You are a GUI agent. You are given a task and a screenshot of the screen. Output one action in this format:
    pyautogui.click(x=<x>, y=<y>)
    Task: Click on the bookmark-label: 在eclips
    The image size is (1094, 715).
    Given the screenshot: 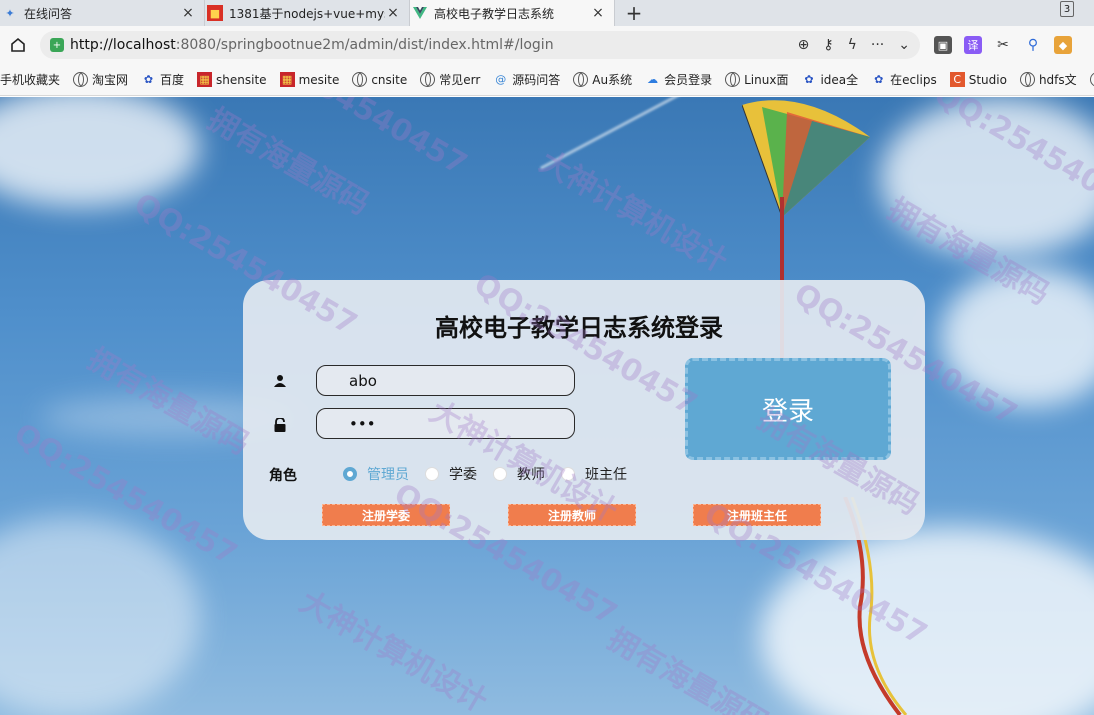 What is the action you would take?
    pyautogui.click(x=913, y=80)
    